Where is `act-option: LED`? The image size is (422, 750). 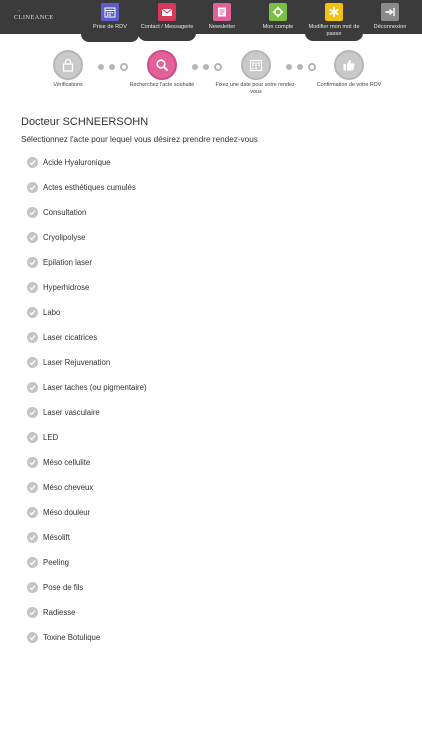
act-option: LED is located at coordinates (207, 441).